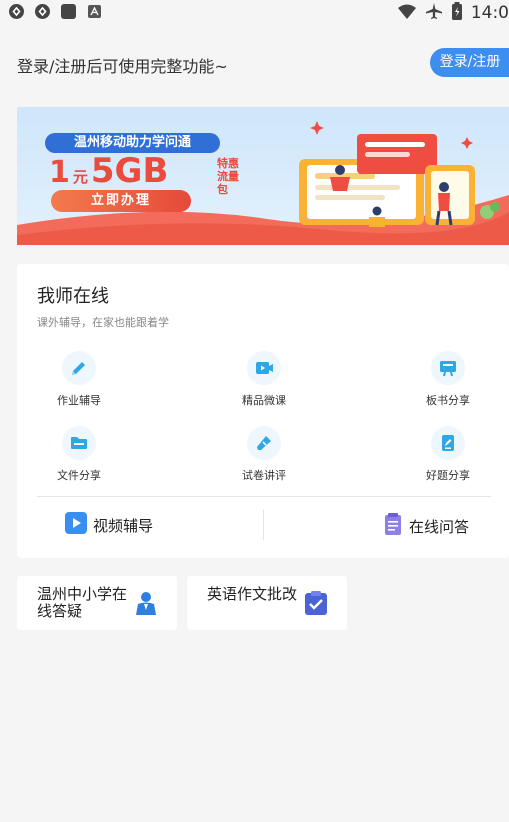 This screenshot has height=822, width=509. I want to click on battery-icon, so click(457, 13).